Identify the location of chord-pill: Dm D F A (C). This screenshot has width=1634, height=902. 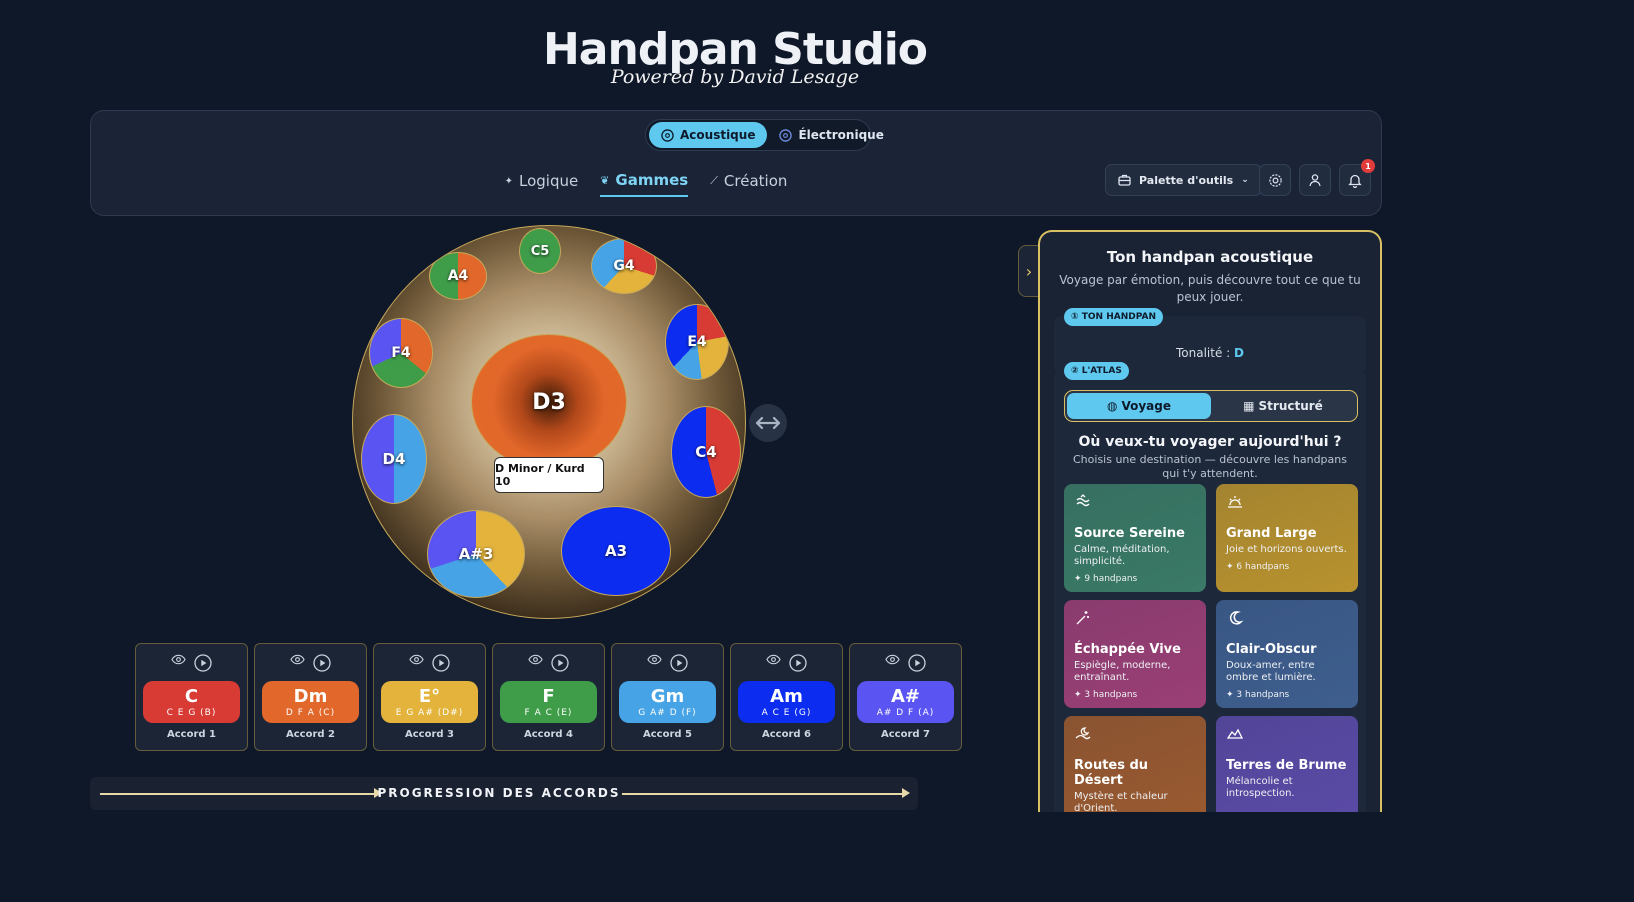
(310, 702).